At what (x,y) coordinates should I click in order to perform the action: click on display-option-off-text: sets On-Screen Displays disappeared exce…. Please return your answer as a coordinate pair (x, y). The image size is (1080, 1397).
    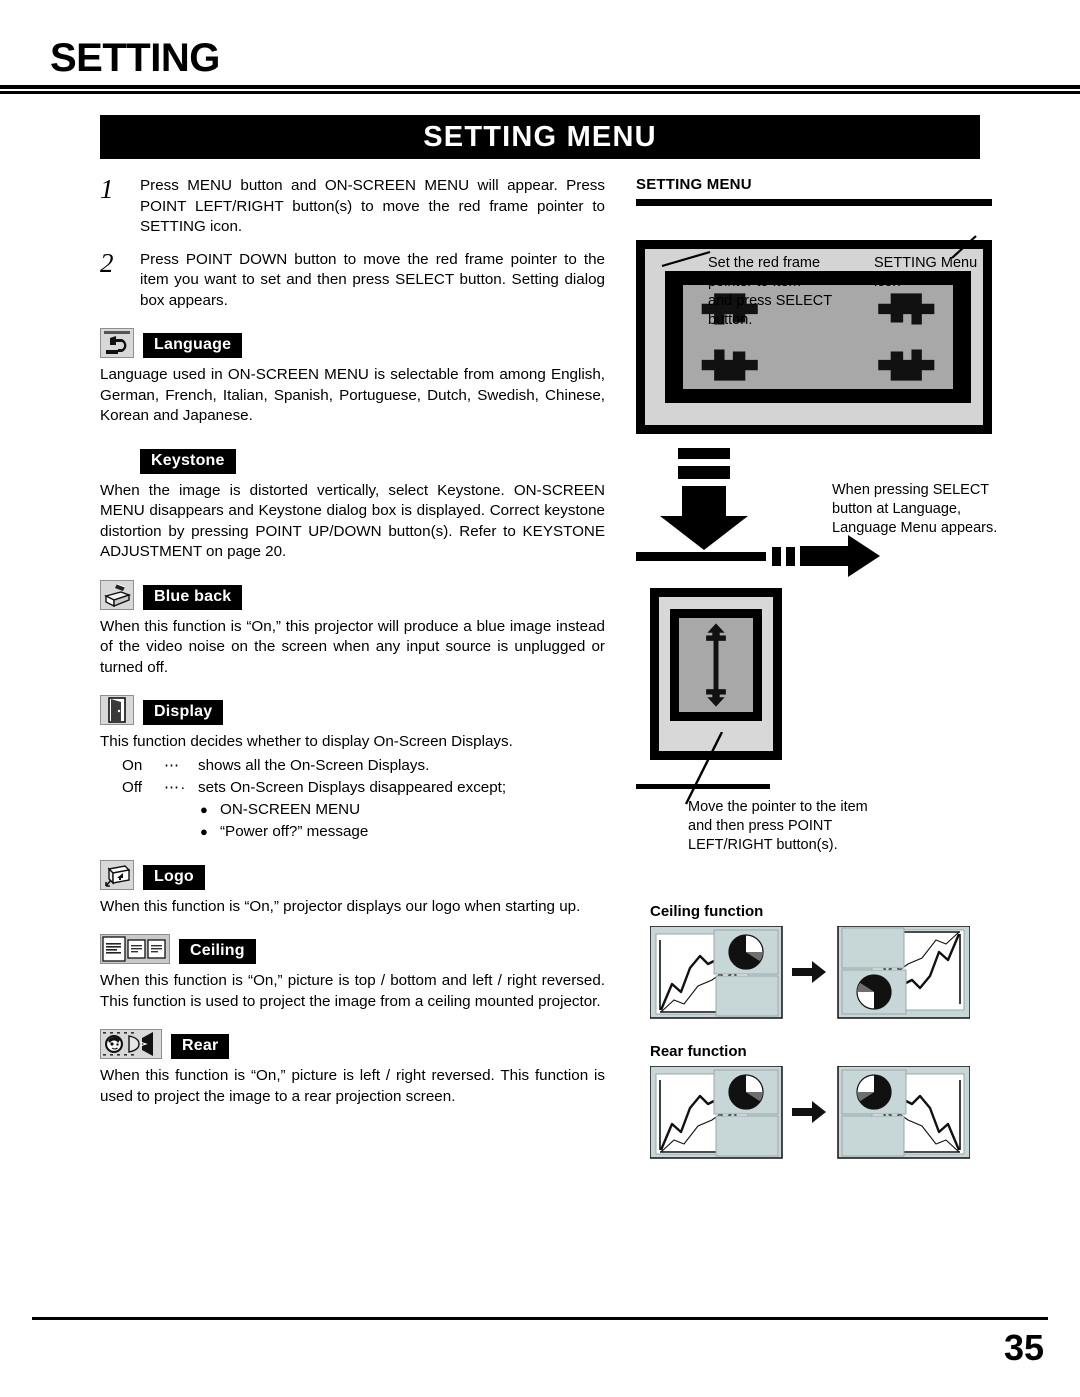
    Looking at the image, I should click on (352, 787).